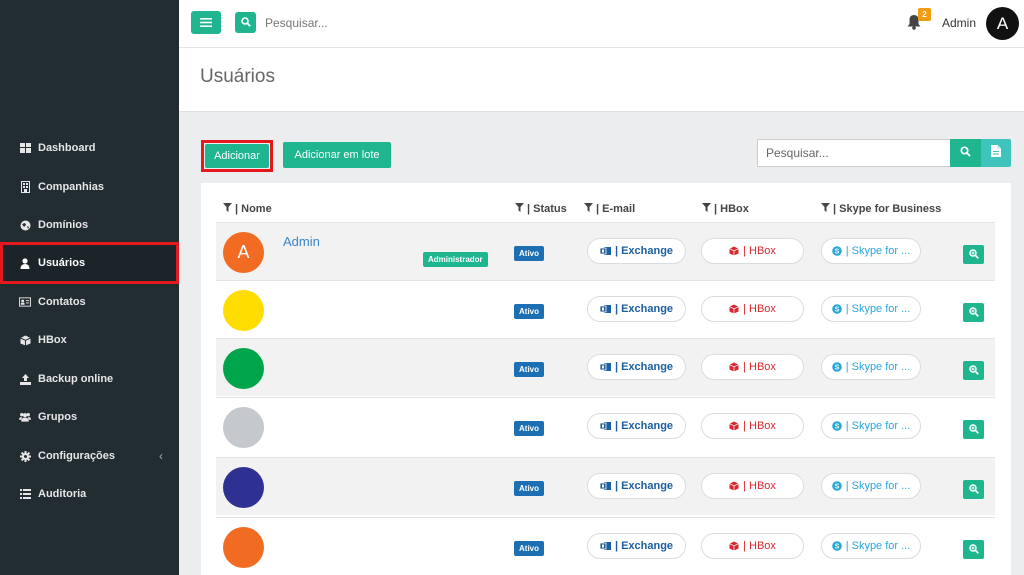 The height and width of the screenshot is (575, 1024). What do you see at coordinates (601, 80) in the screenshot?
I see `page-header: Usuários` at bounding box center [601, 80].